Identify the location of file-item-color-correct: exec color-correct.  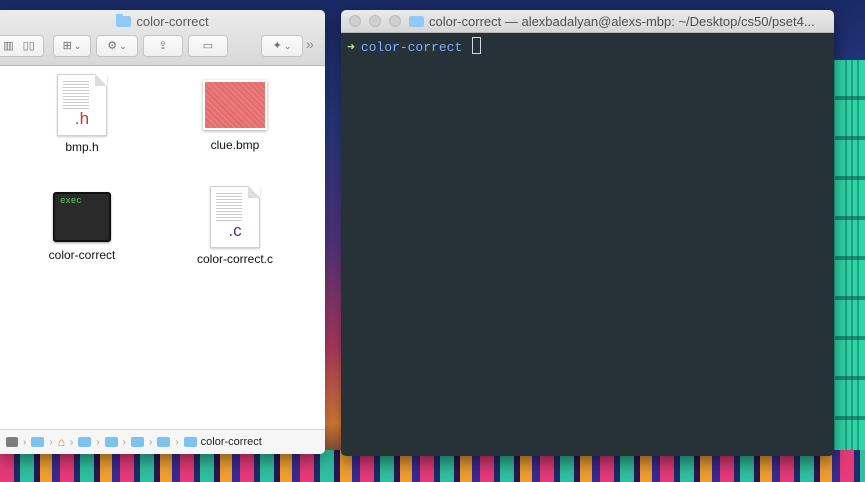
(82, 225).